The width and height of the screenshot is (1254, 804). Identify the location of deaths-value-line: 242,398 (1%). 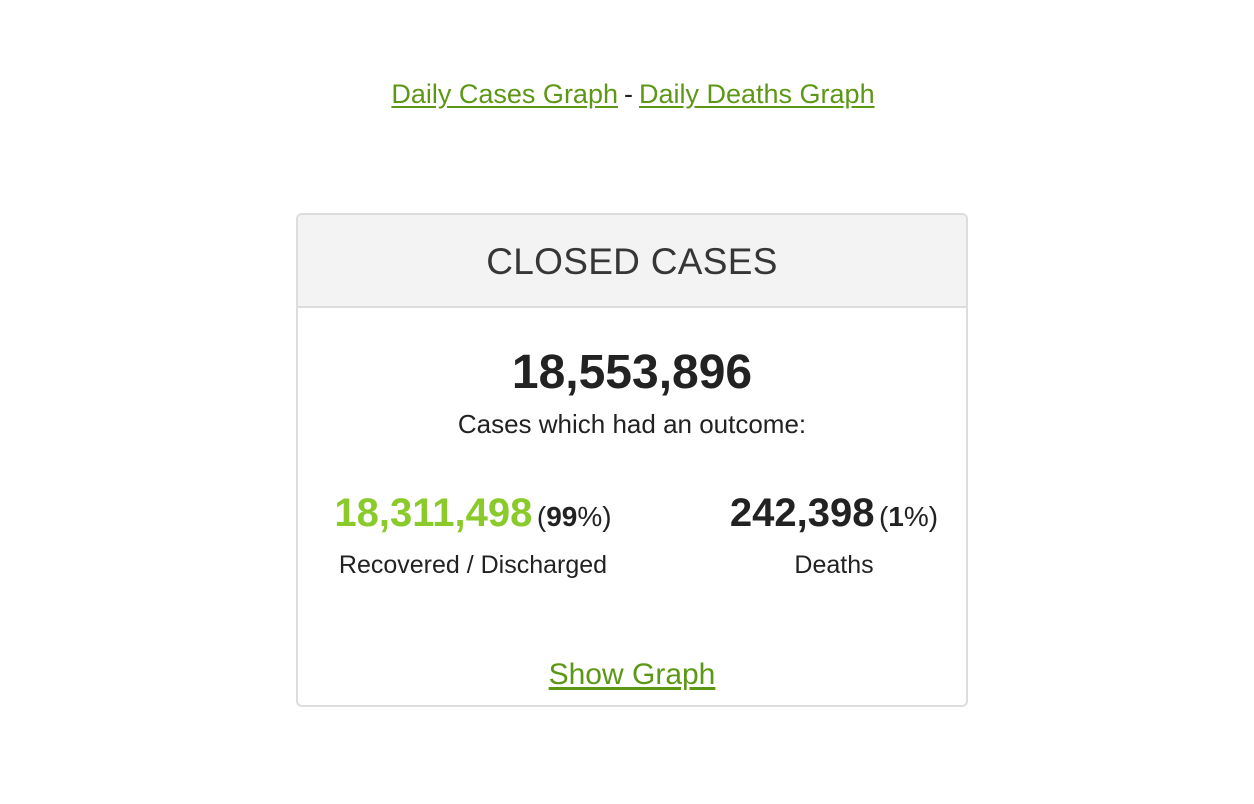
(834, 517).